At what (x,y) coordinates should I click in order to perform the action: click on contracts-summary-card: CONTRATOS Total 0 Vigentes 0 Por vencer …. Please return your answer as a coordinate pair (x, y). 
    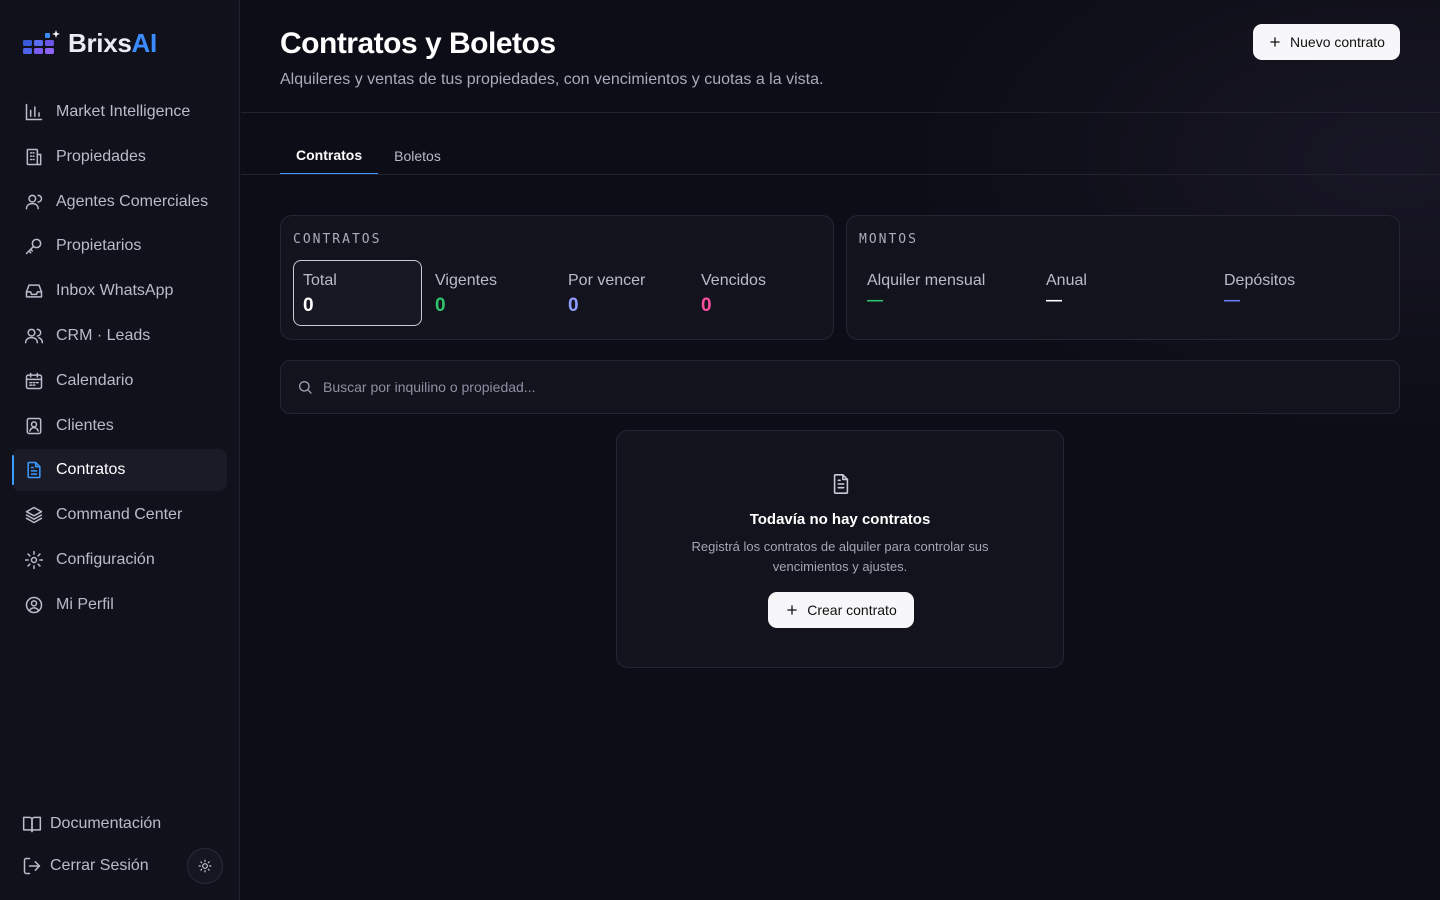
    Looking at the image, I should click on (557, 277).